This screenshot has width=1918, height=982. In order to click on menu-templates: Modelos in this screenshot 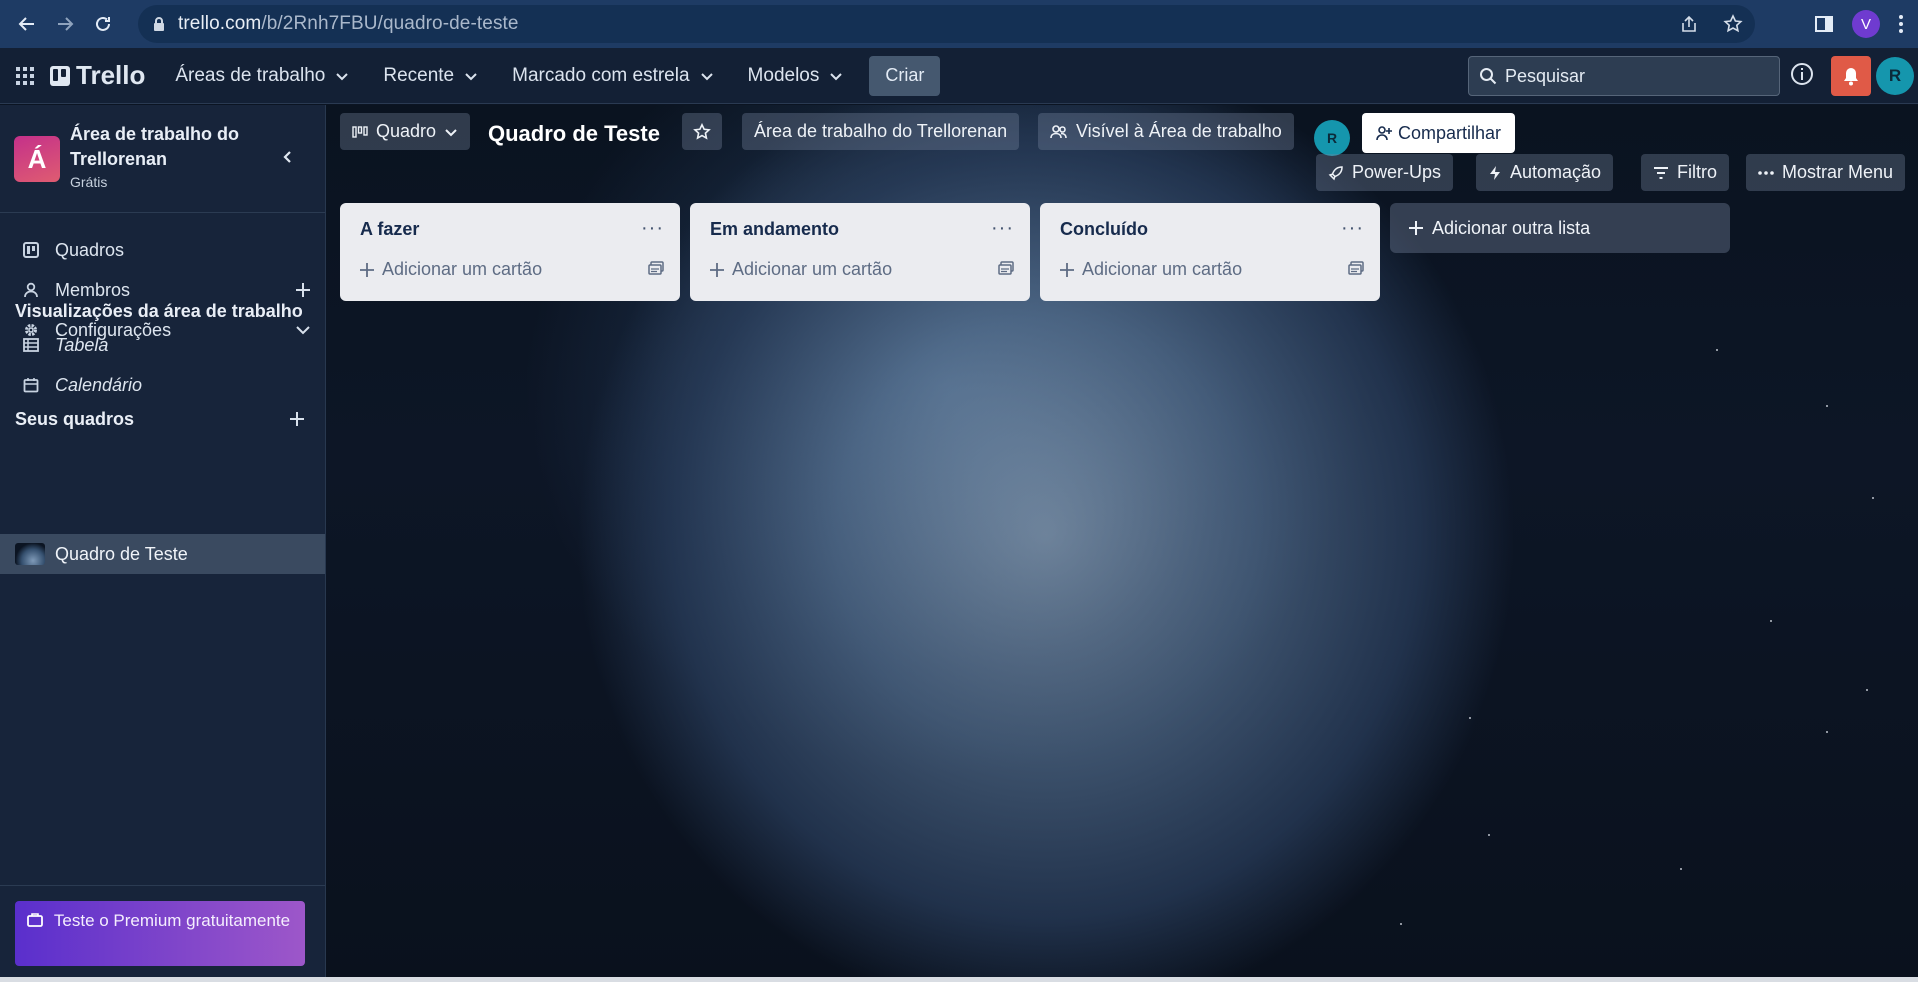, I will do `click(796, 76)`.